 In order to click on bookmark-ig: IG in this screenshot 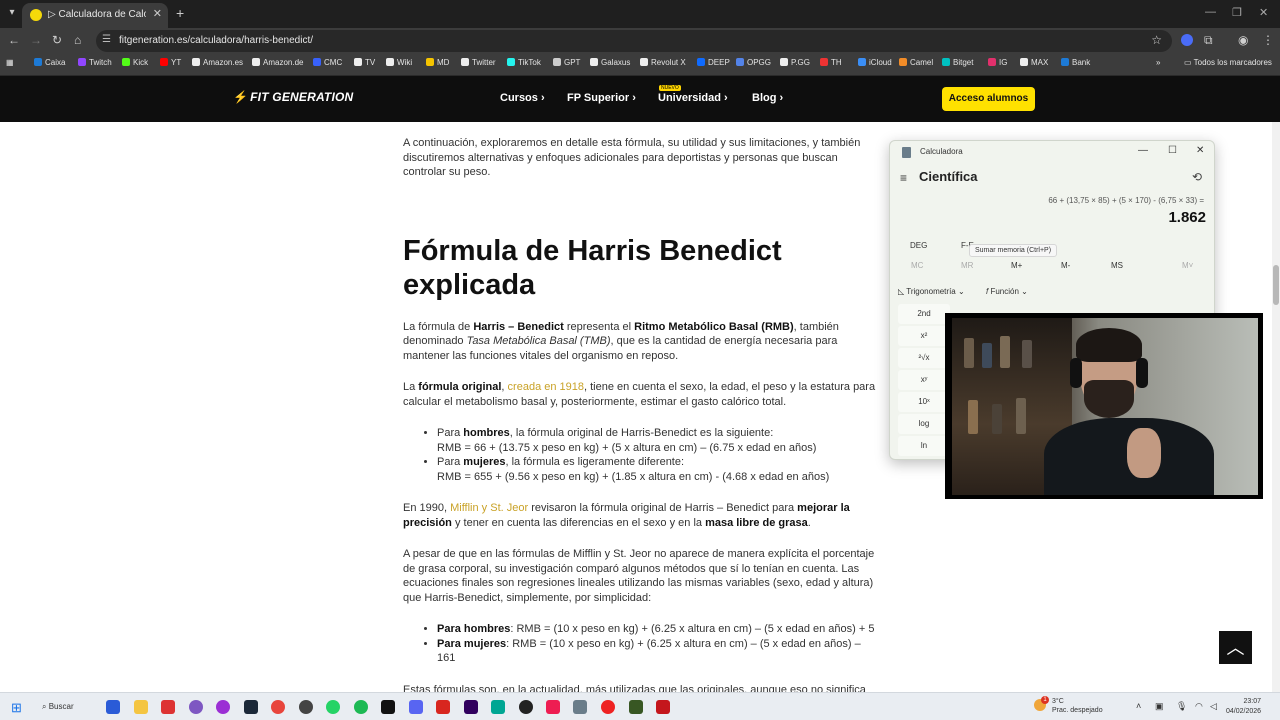, I will do `click(997, 62)`.